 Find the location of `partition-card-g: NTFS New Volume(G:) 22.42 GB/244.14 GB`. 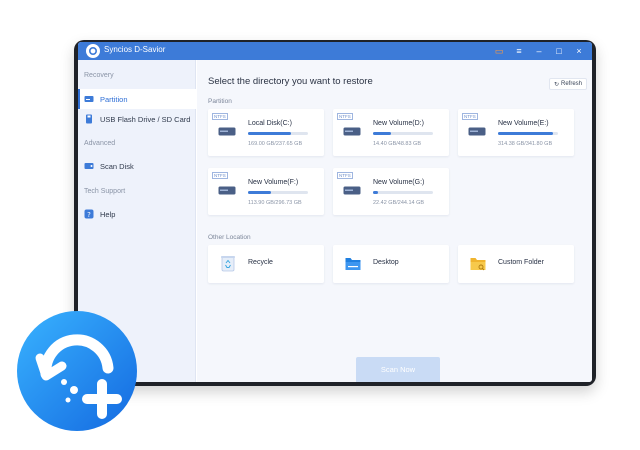

partition-card-g: NTFS New Volume(G:) 22.42 GB/244.14 GB is located at coordinates (391, 191).